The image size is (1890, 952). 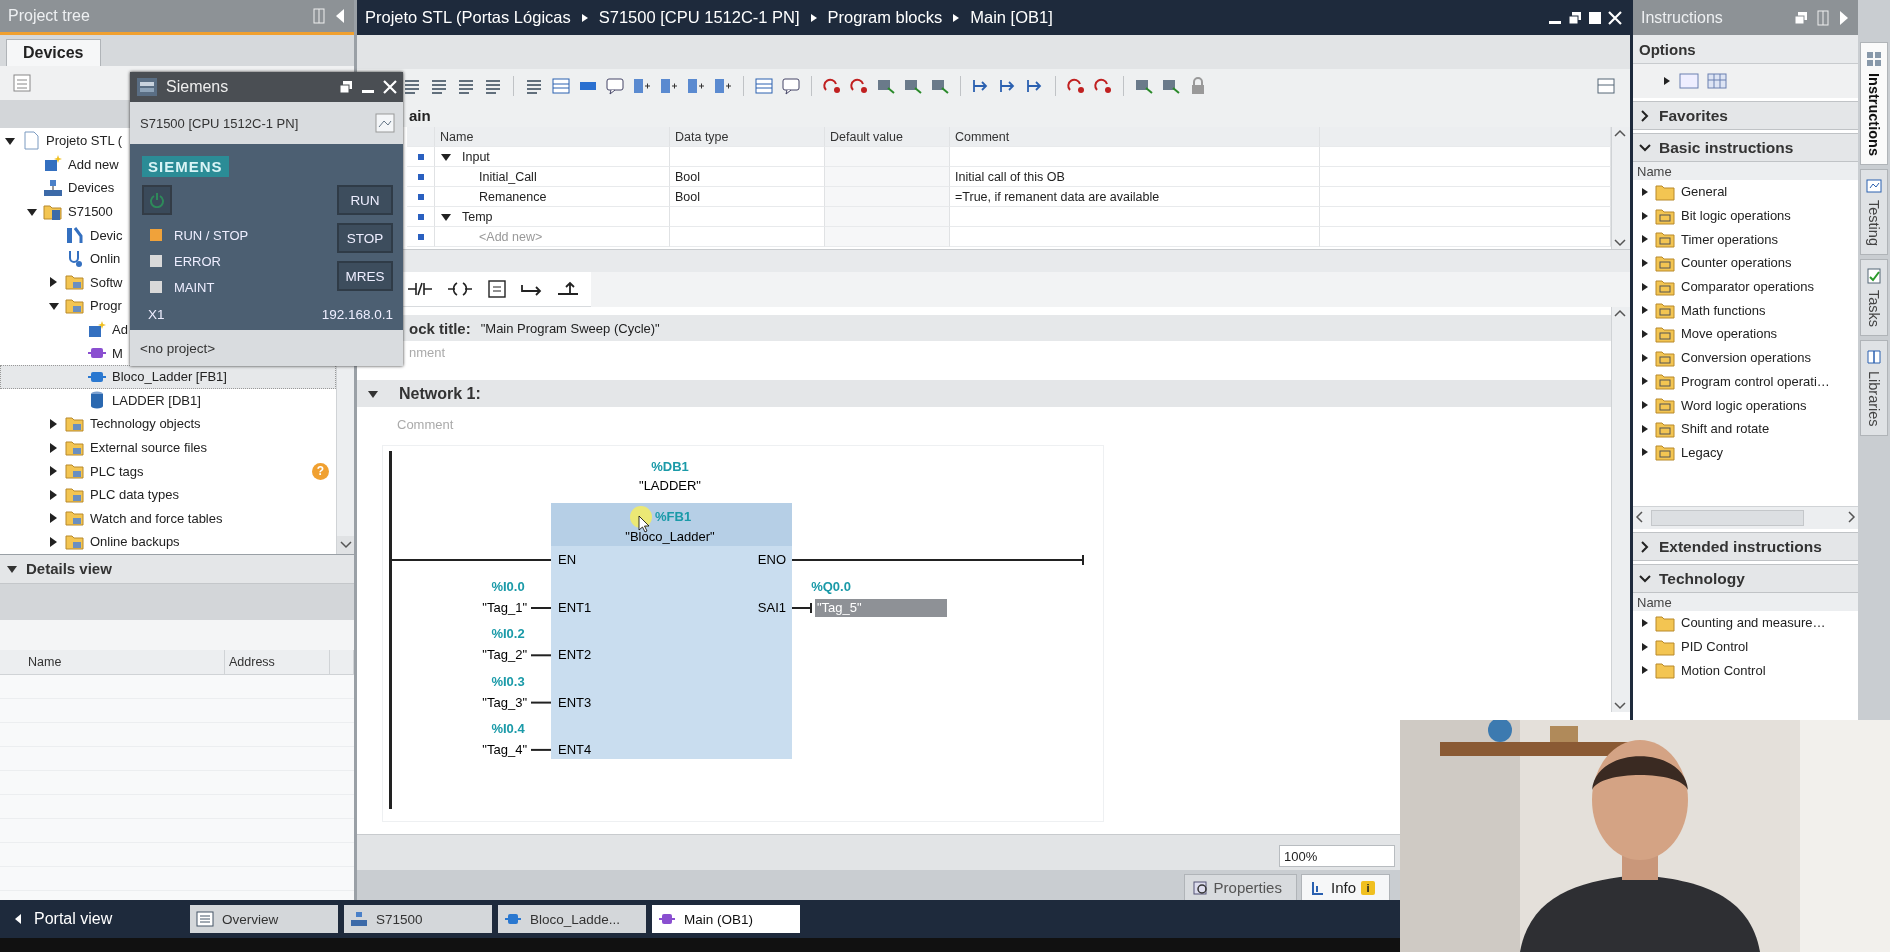 I want to click on panel-tab: Devices, so click(x=53, y=52).